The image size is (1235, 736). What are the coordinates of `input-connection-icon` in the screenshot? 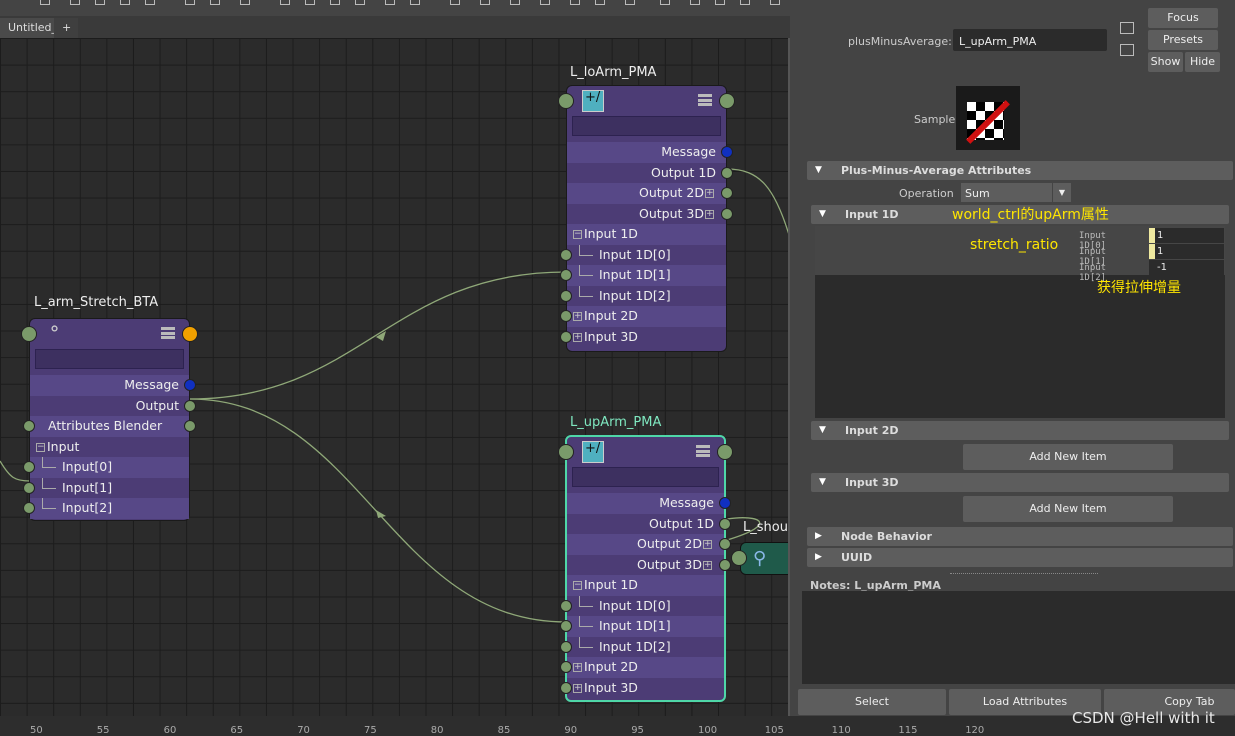 It's located at (1127, 28).